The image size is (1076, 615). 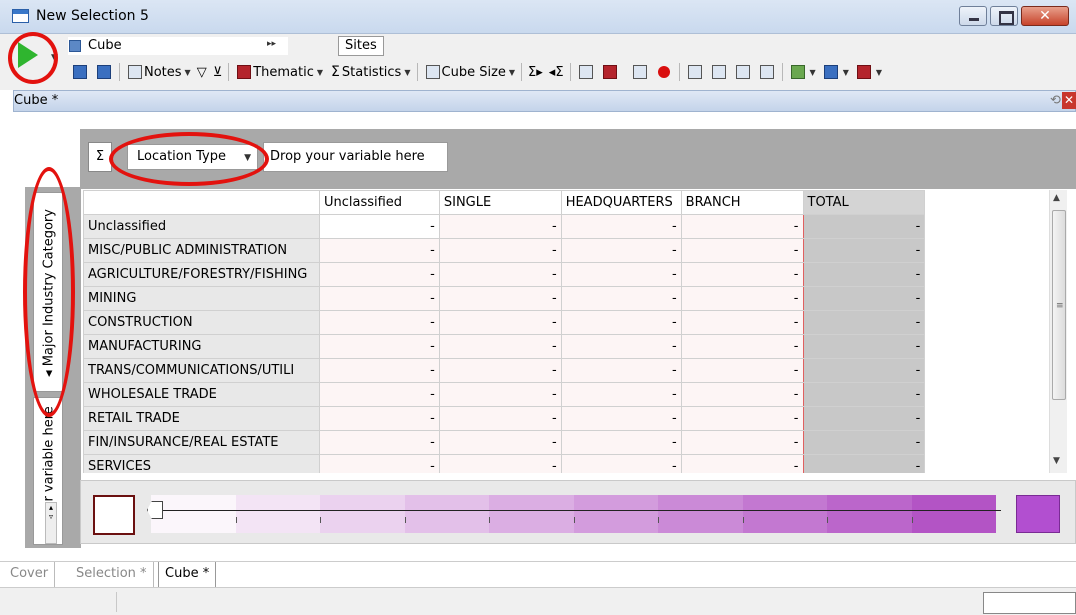 I want to click on record-button, so click(x=664, y=72).